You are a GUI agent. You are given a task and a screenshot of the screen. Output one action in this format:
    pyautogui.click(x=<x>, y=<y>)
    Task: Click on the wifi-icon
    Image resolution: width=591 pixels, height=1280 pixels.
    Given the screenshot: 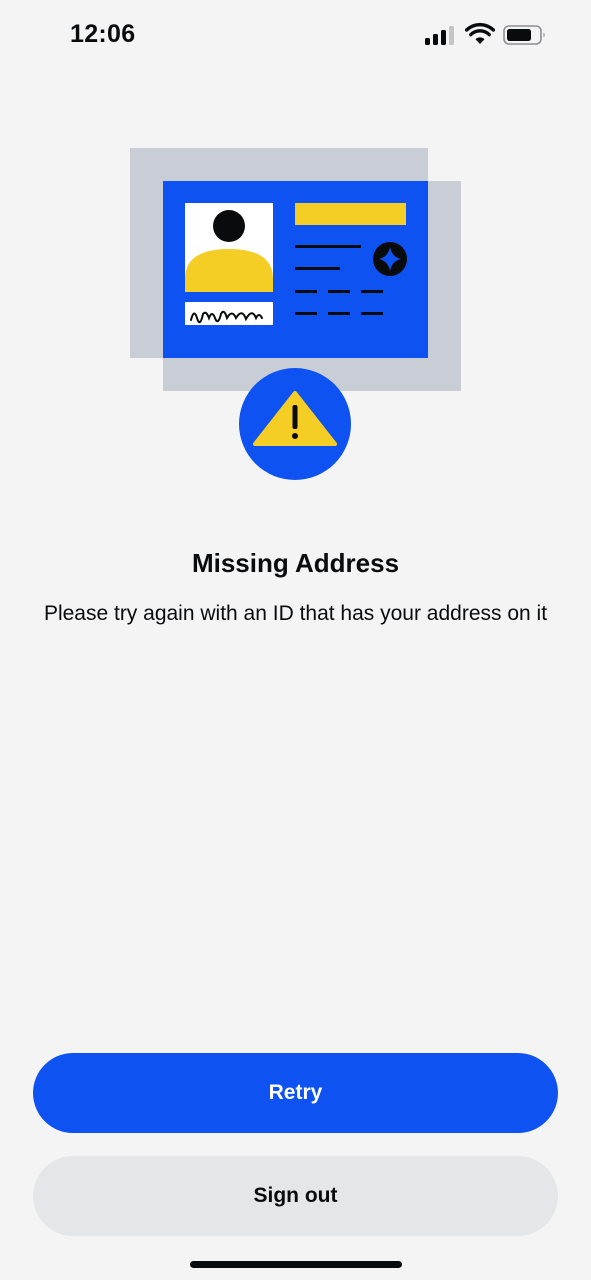 What is the action you would take?
    pyautogui.click(x=480, y=33)
    